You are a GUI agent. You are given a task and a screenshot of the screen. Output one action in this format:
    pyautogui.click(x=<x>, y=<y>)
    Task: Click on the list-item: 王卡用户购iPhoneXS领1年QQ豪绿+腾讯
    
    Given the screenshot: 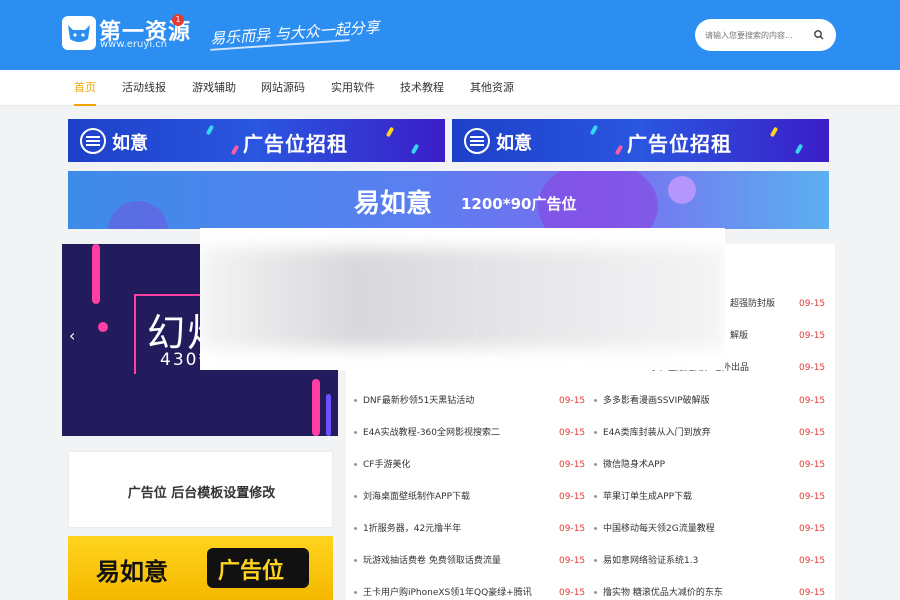 What is the action you would take?
    pyautogui.click(x=443, y=591)
    